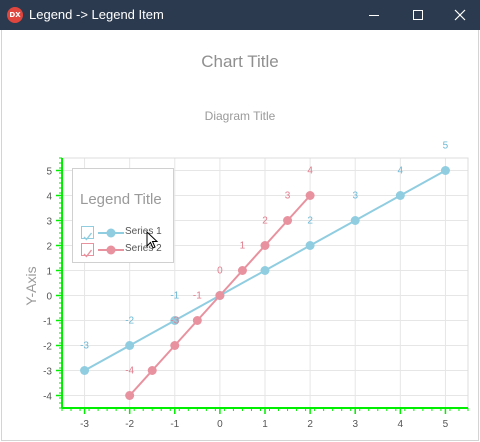 The height and width of the screenshot is (442, 480). I want to click on series-1-data-label: -2, so click(129, 321).